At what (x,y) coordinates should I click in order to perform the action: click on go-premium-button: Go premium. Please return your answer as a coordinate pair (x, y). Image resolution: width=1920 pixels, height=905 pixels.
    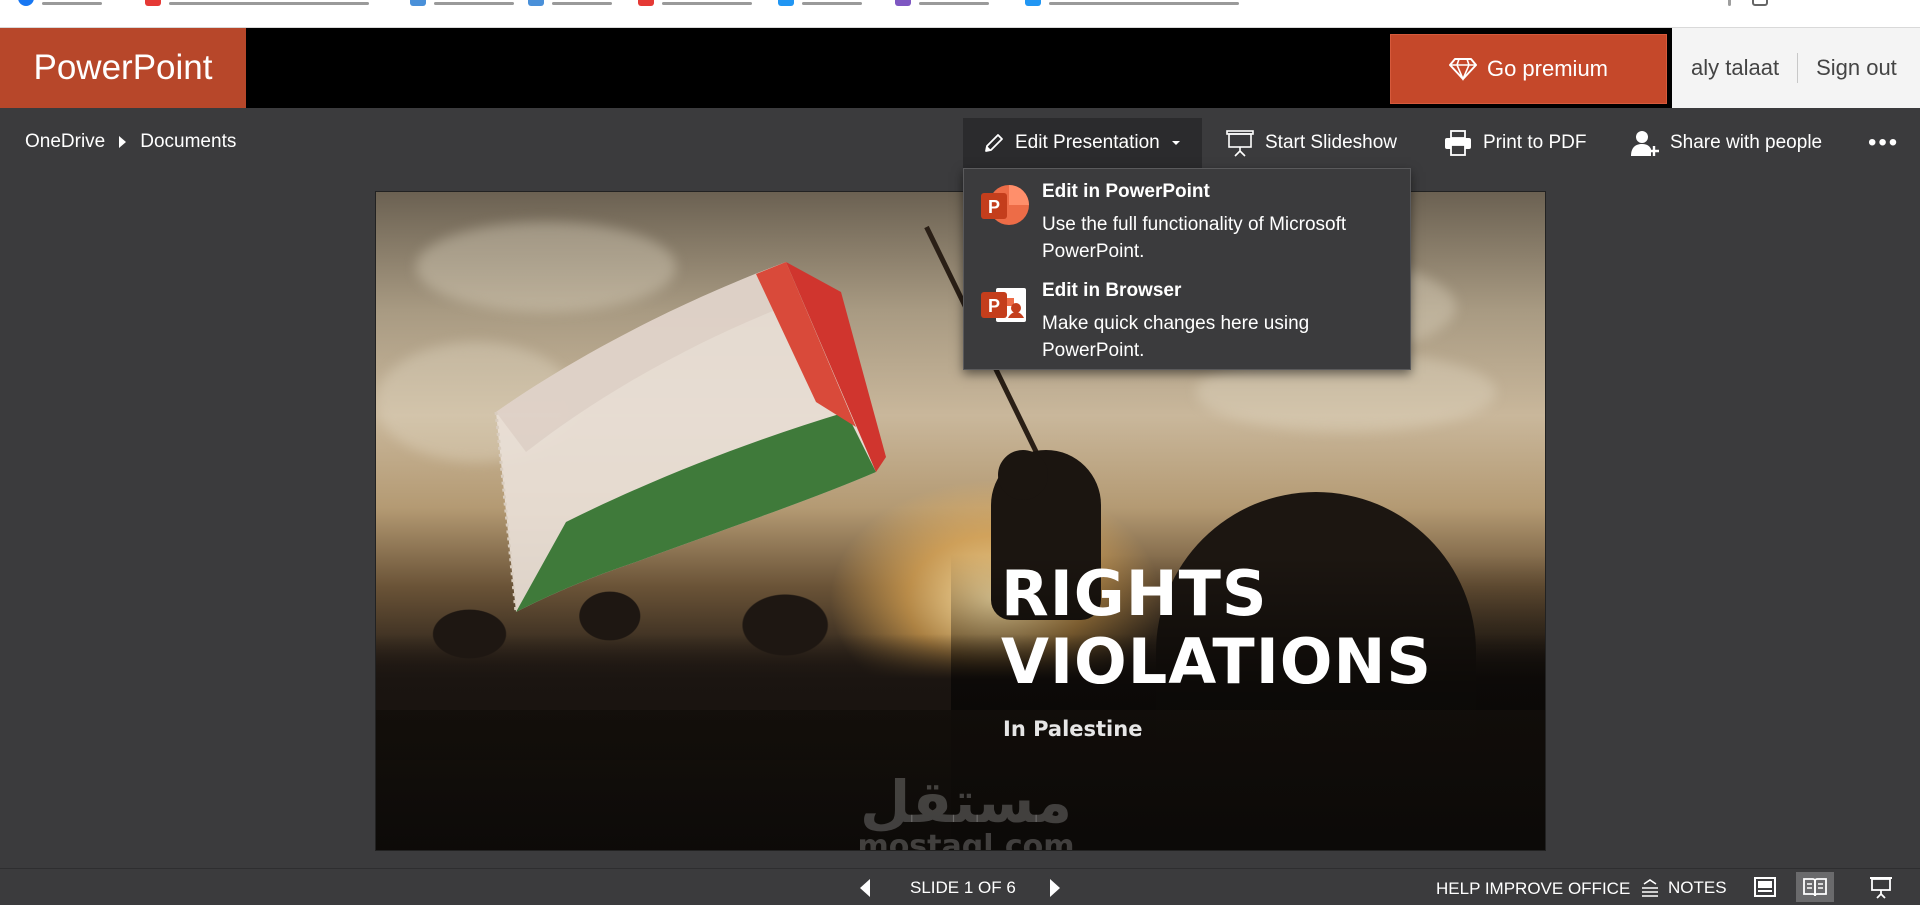
    Looking at the image, I should click on (1528, 69).